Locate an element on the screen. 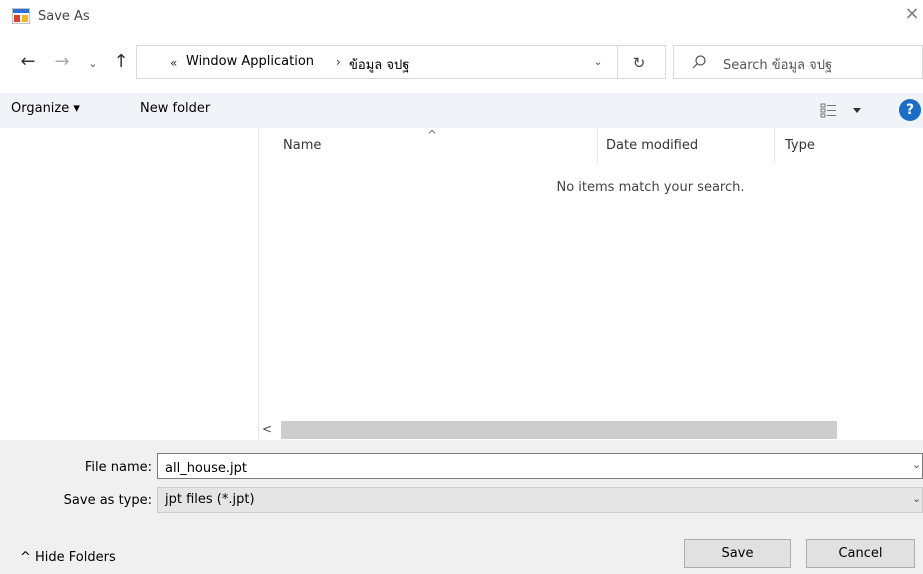 This screenshot has width=923, height=574. refresh-icon: ↻ is located at coordinates (639, 63).